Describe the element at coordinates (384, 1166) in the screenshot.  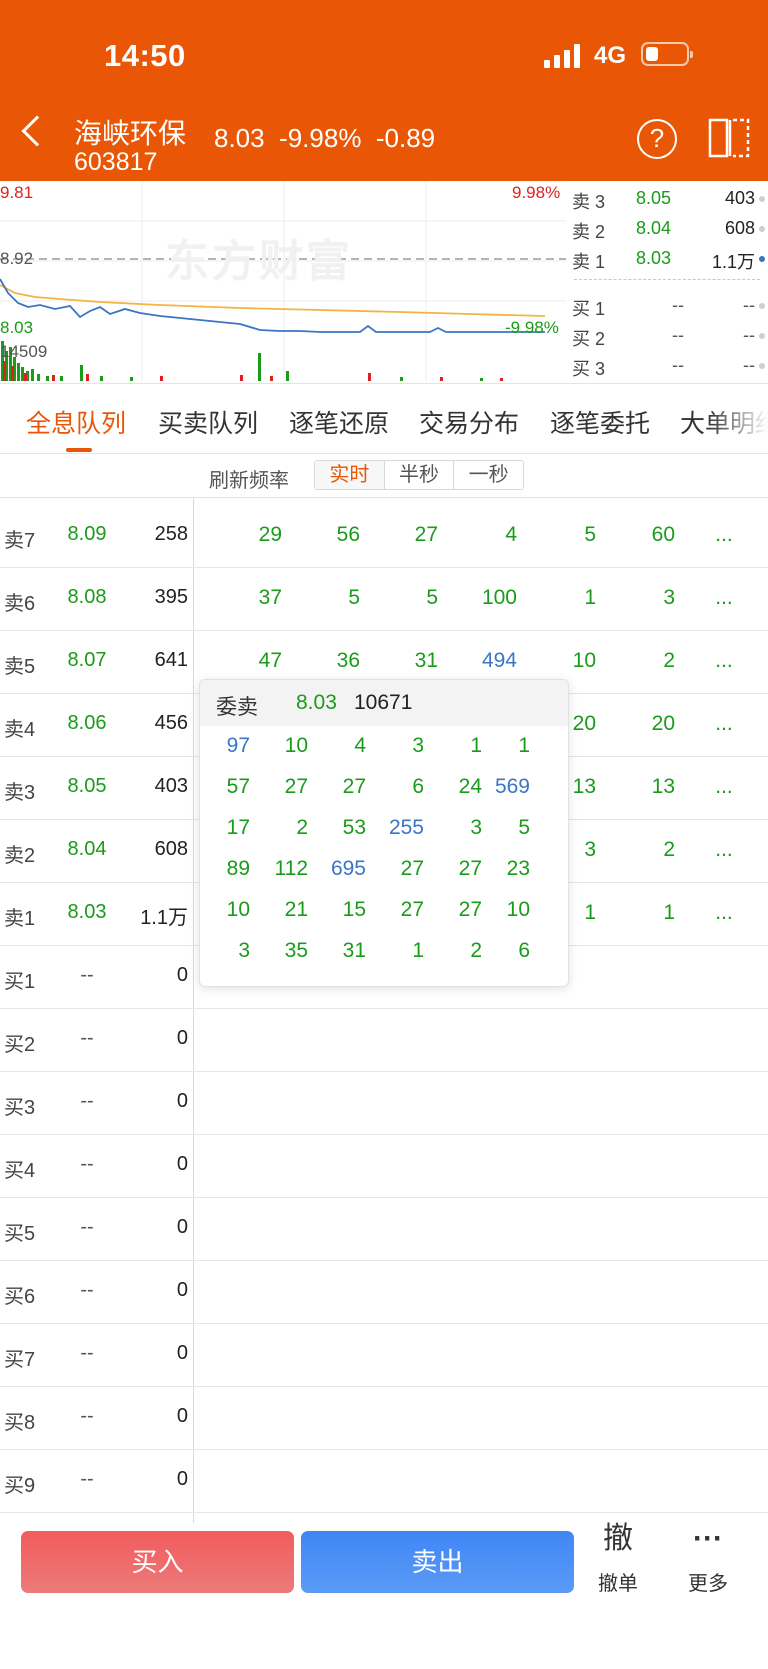
I see `queue-row: 买4 -- 0` at that location.